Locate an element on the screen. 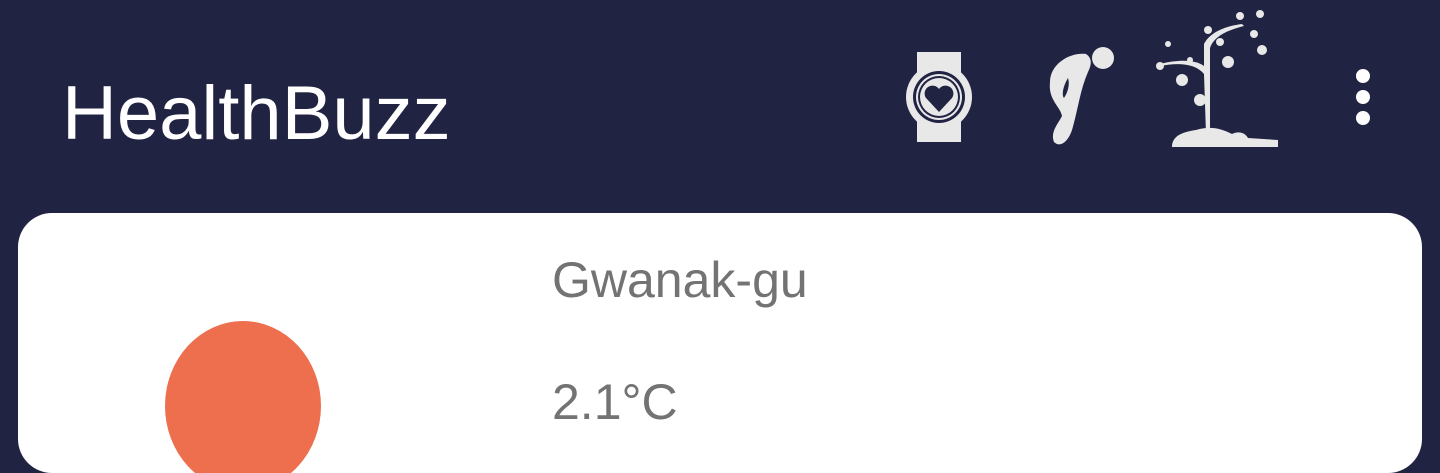 The width and height of the screenshot is (1440, 473). smartwatch-heart-icon is located at coordinates (939, 97).